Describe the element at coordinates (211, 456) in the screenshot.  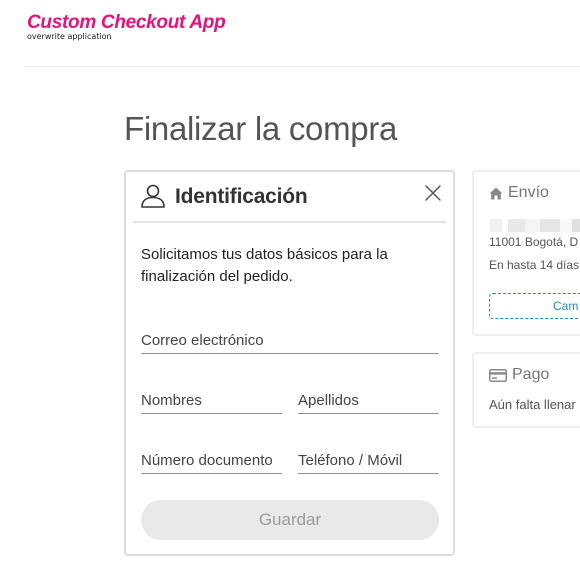
I see `document-input` at that location.